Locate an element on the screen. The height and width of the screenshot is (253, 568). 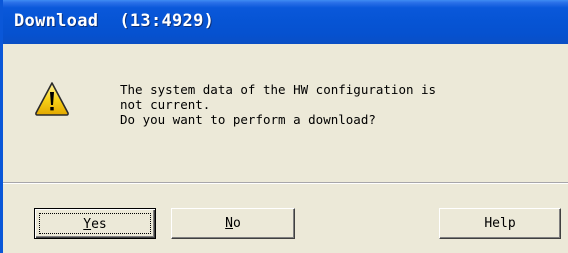
yes-mnemonic: Y is located at coordinates (87, 224).